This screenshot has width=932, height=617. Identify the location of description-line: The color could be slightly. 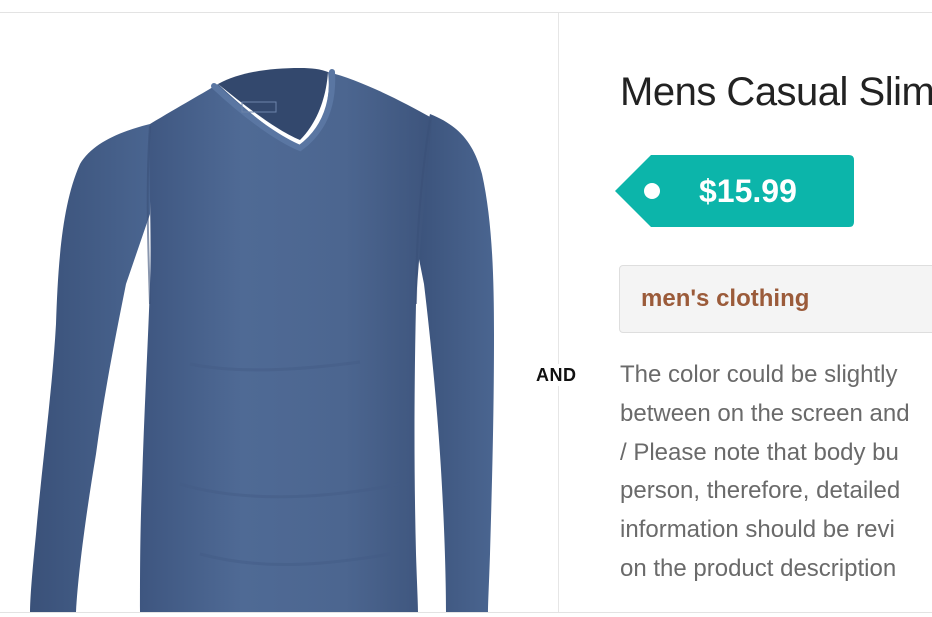
(759, 374).